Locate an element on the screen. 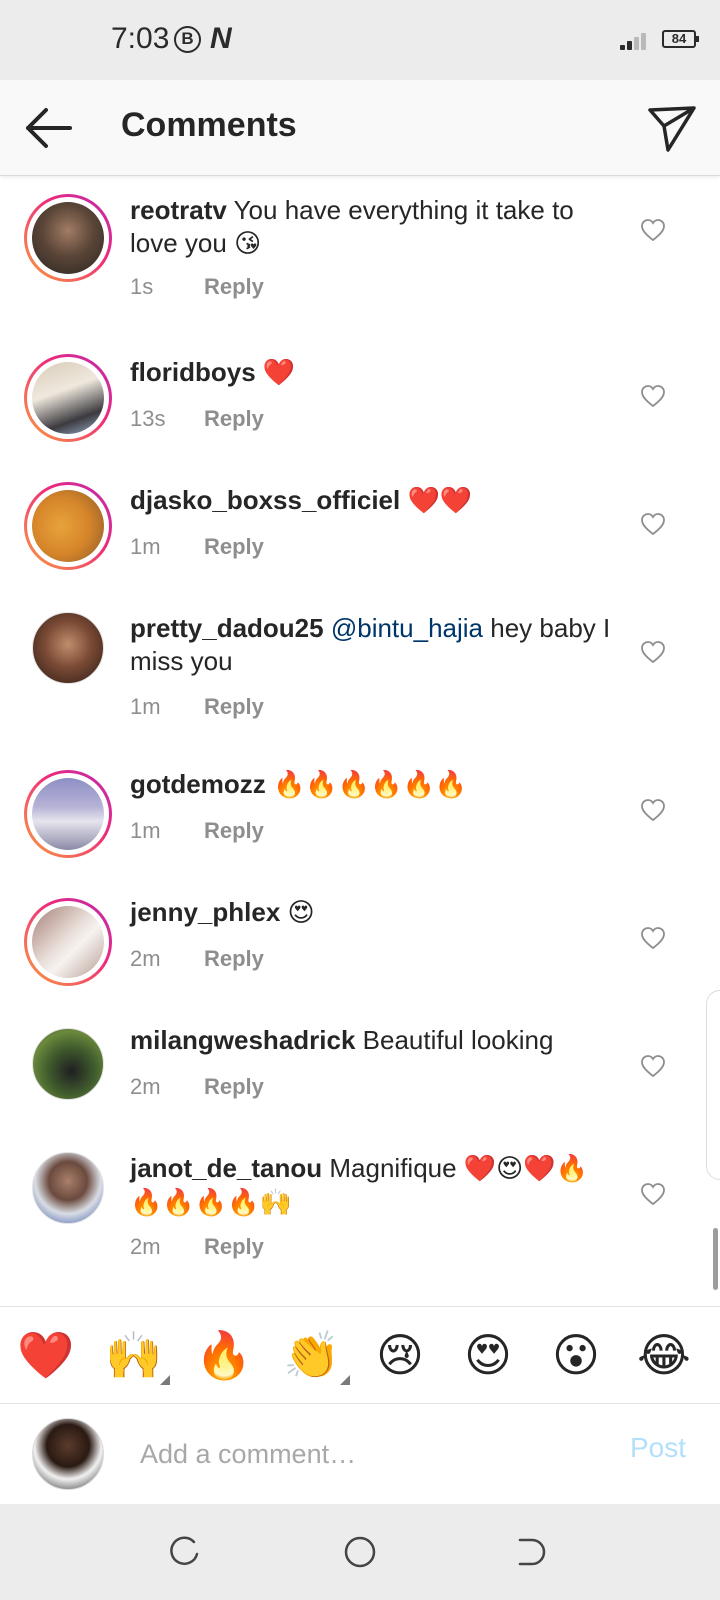 Image resolution: width=720 pixels, height=1600 pixels. comment-emoji: ❤️ is located at coordinates (279, 373).